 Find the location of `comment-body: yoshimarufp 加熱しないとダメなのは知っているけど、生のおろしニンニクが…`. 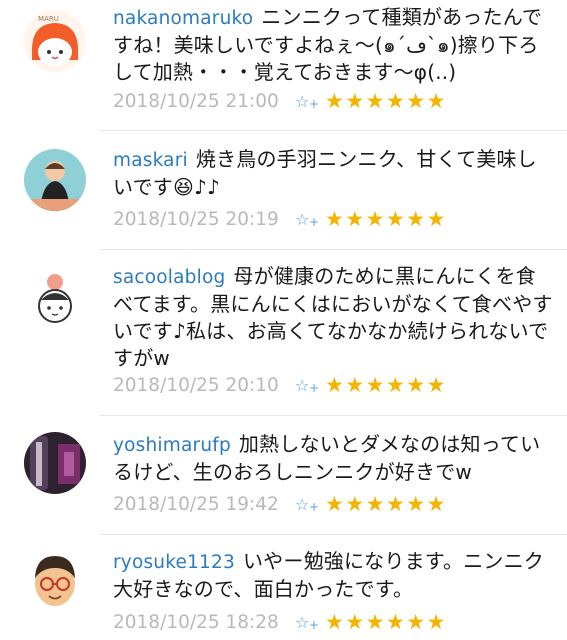

comment-body: yoshimarufp 加熱しないとダメなのは知っているけど、生のおろしニンニクが… is located at coordinates (333, 458).